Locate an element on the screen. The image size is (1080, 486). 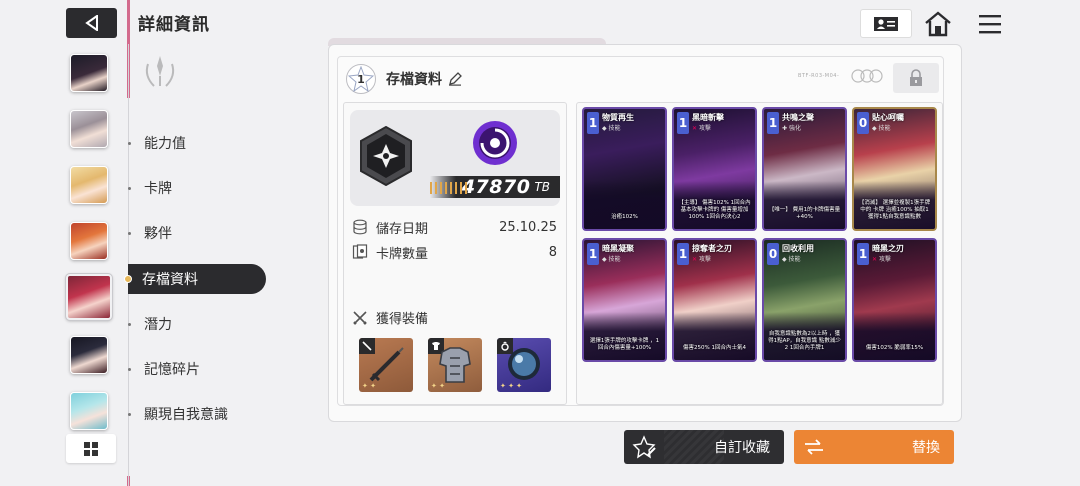
card-name: 貼心呵囑 is located at coordinates (888, 117).